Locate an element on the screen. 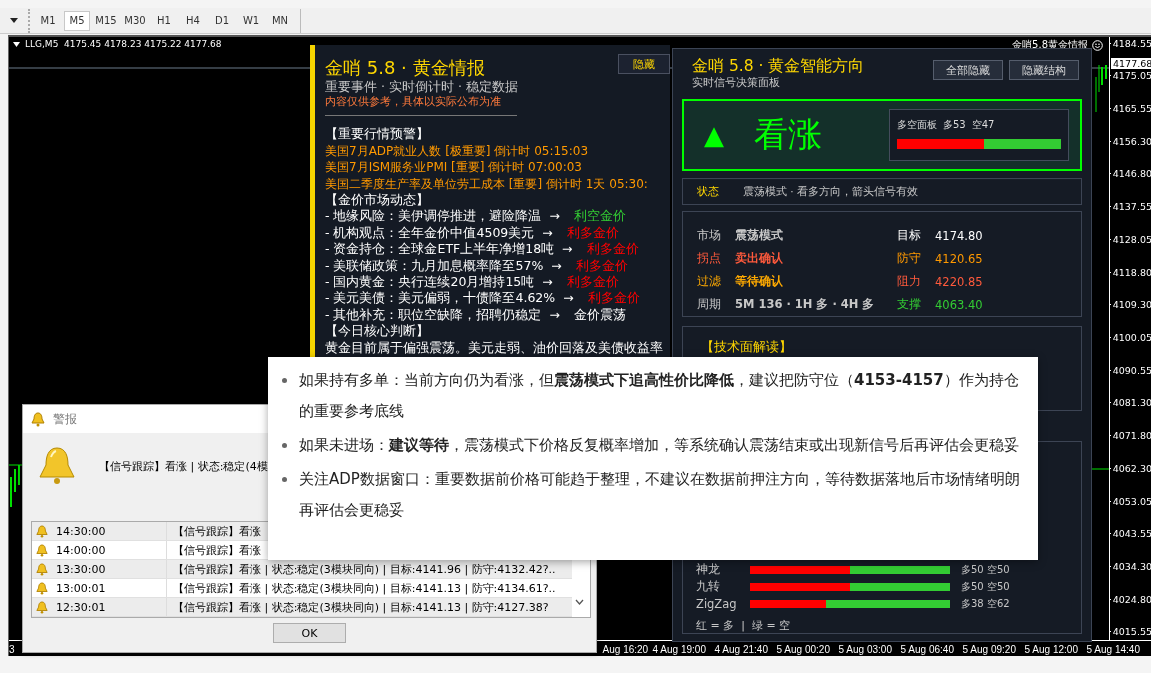  field-label: 市场 is located at coordinates (709, 235).